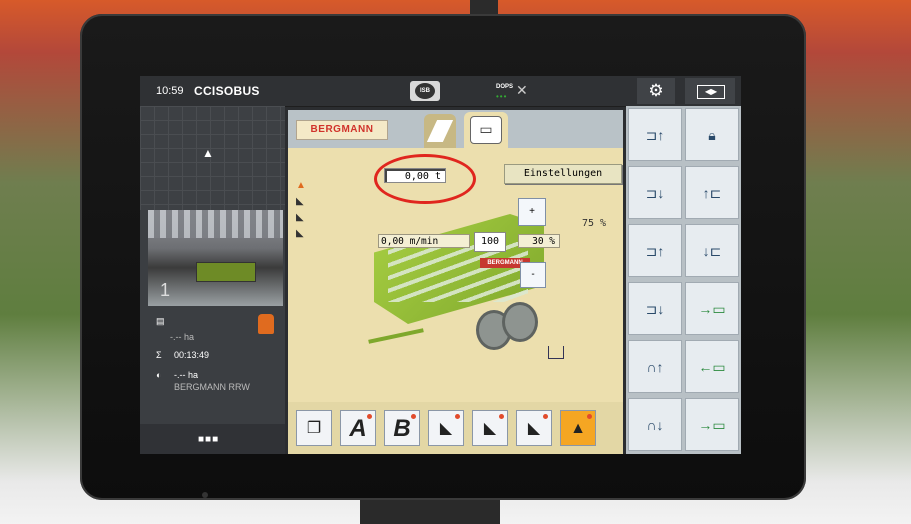  Describe the element at coordinates (165, 290) in the screenshot. I see `camera-number: 1` at that location.